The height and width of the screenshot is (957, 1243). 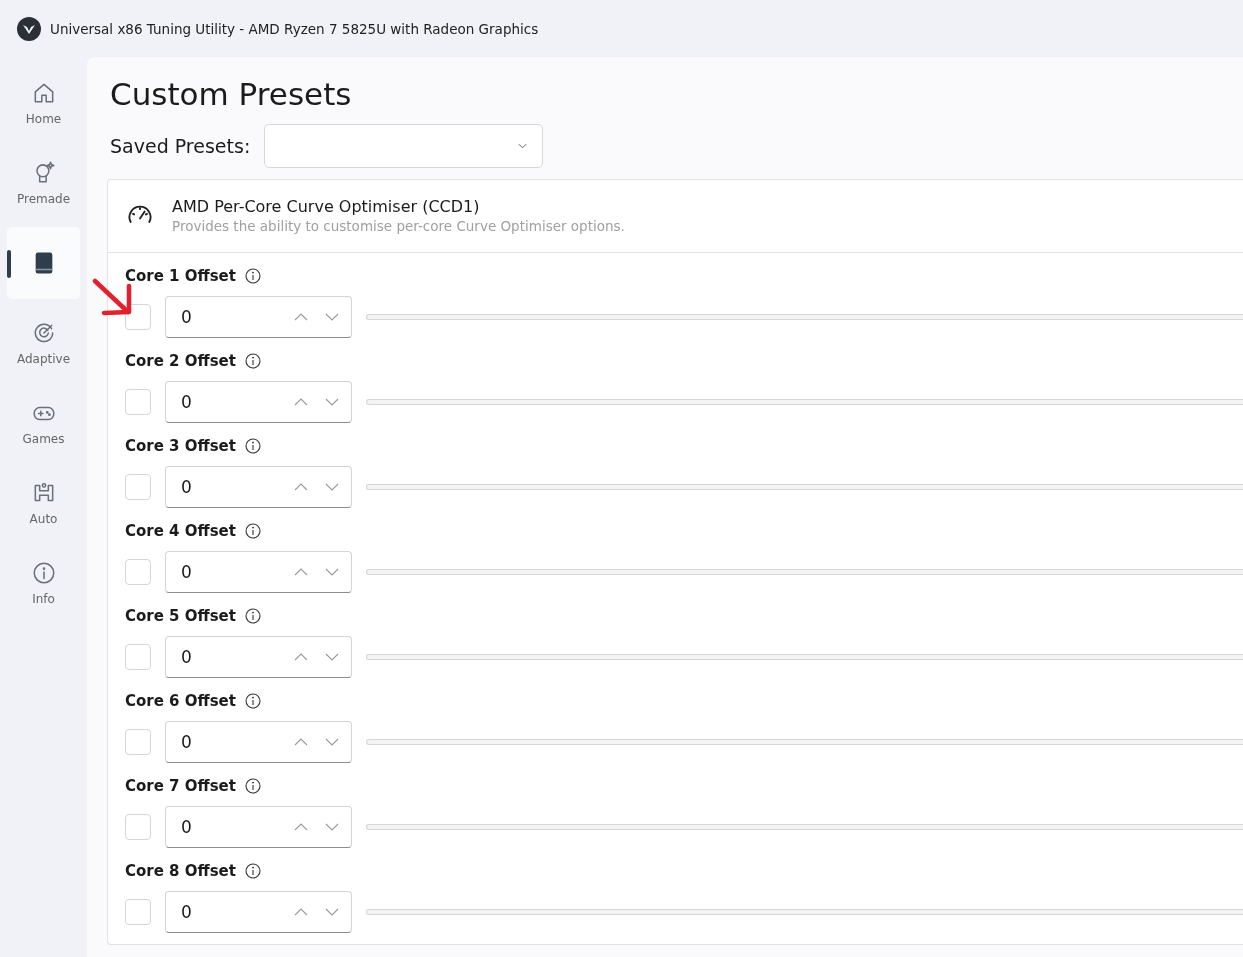 What do you see at coordinates (180, 701) in the screenshot?
I see `core-offset-label: Core 6 Offset` at bounding box center [180, 701].